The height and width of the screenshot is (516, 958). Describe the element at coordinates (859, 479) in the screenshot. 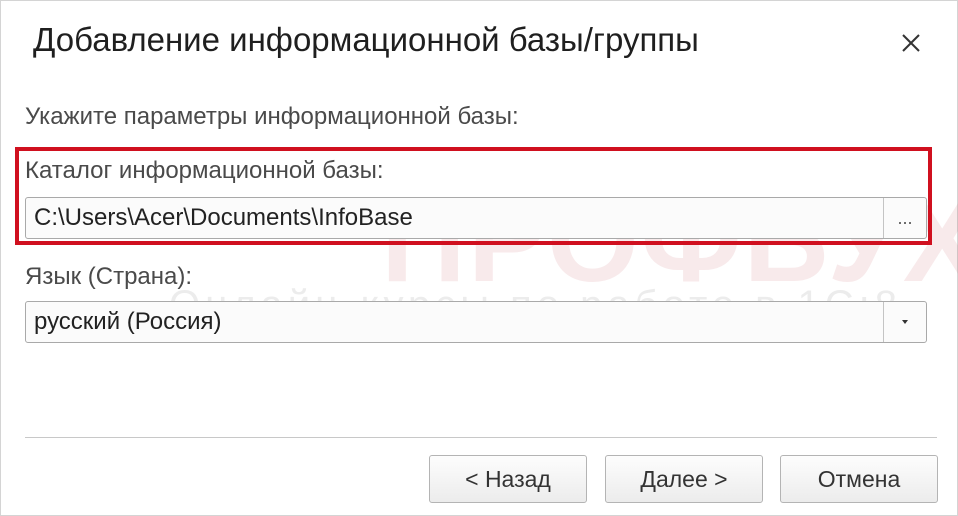

I see `cancel-button: Отмена` at that location.